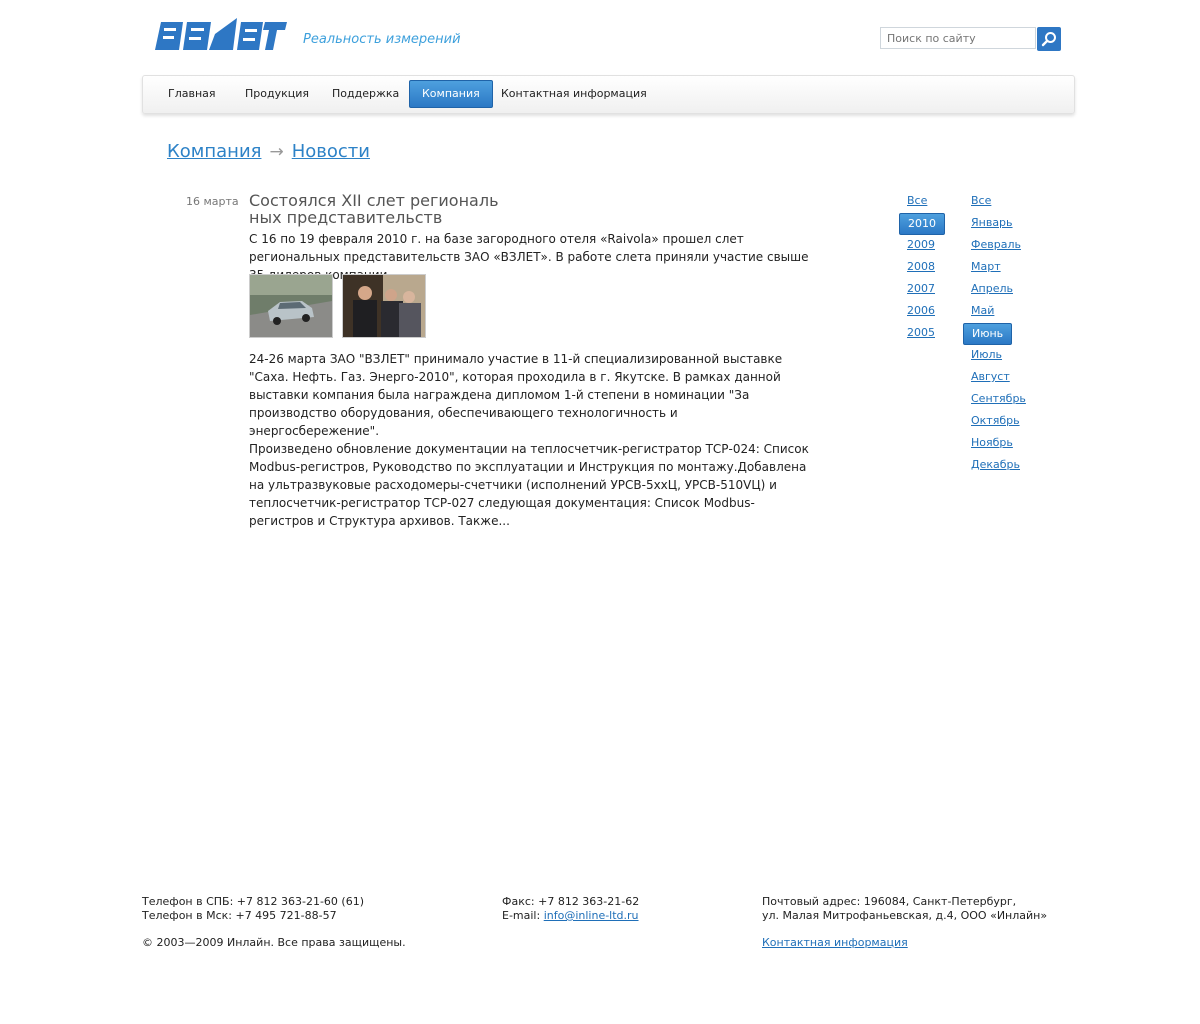  What do you see at coordinates (268, 151) in the screenshot?
I see `breadcrumb: Компания → Новости` at bounding box center [268, 151].